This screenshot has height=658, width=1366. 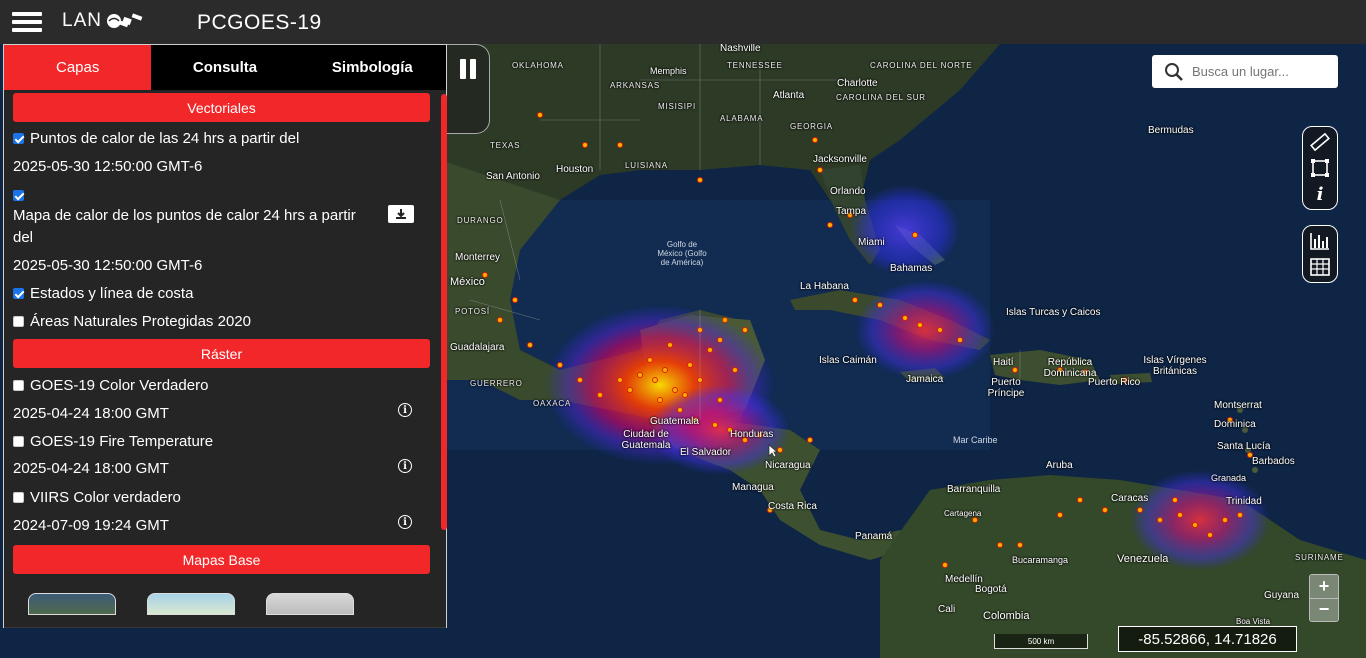 I want to click on tab-simbologia: Simbología, so click(x=372, y=67).